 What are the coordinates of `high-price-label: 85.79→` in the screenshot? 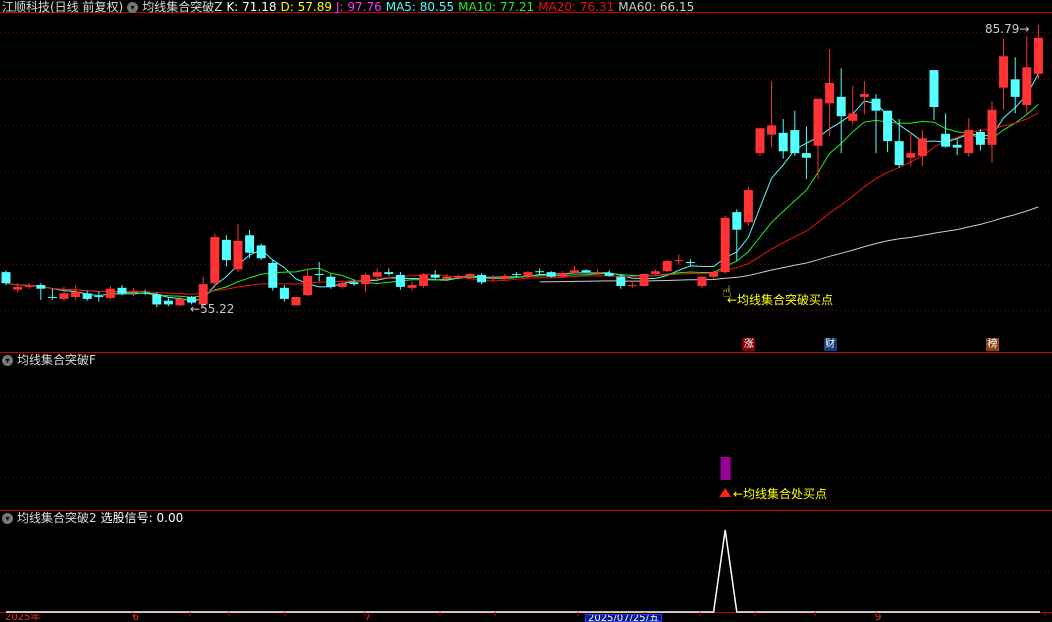 It's located at (1007, 29).